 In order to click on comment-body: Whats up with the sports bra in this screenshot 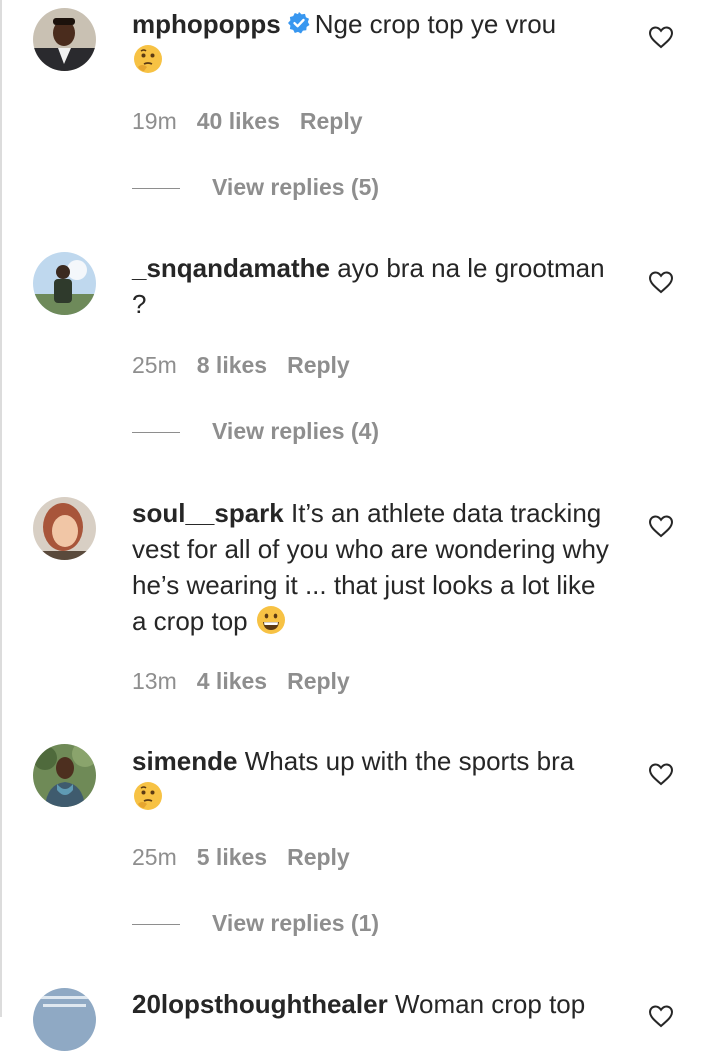, I will do `click(409, 761)`.